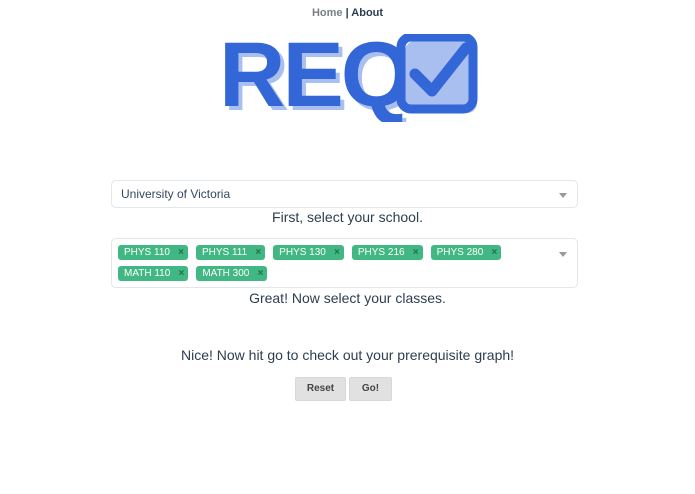  Describe the element at coordinates (176, 194) in the screenshot. I see `school-selected-value: University of Victoria` at that location.